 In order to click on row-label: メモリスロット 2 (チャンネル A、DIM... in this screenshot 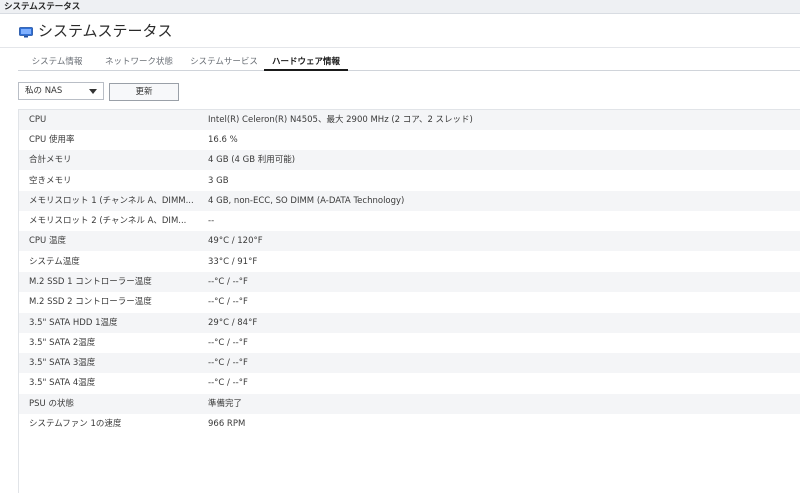, I will do `click(108, 221)`.